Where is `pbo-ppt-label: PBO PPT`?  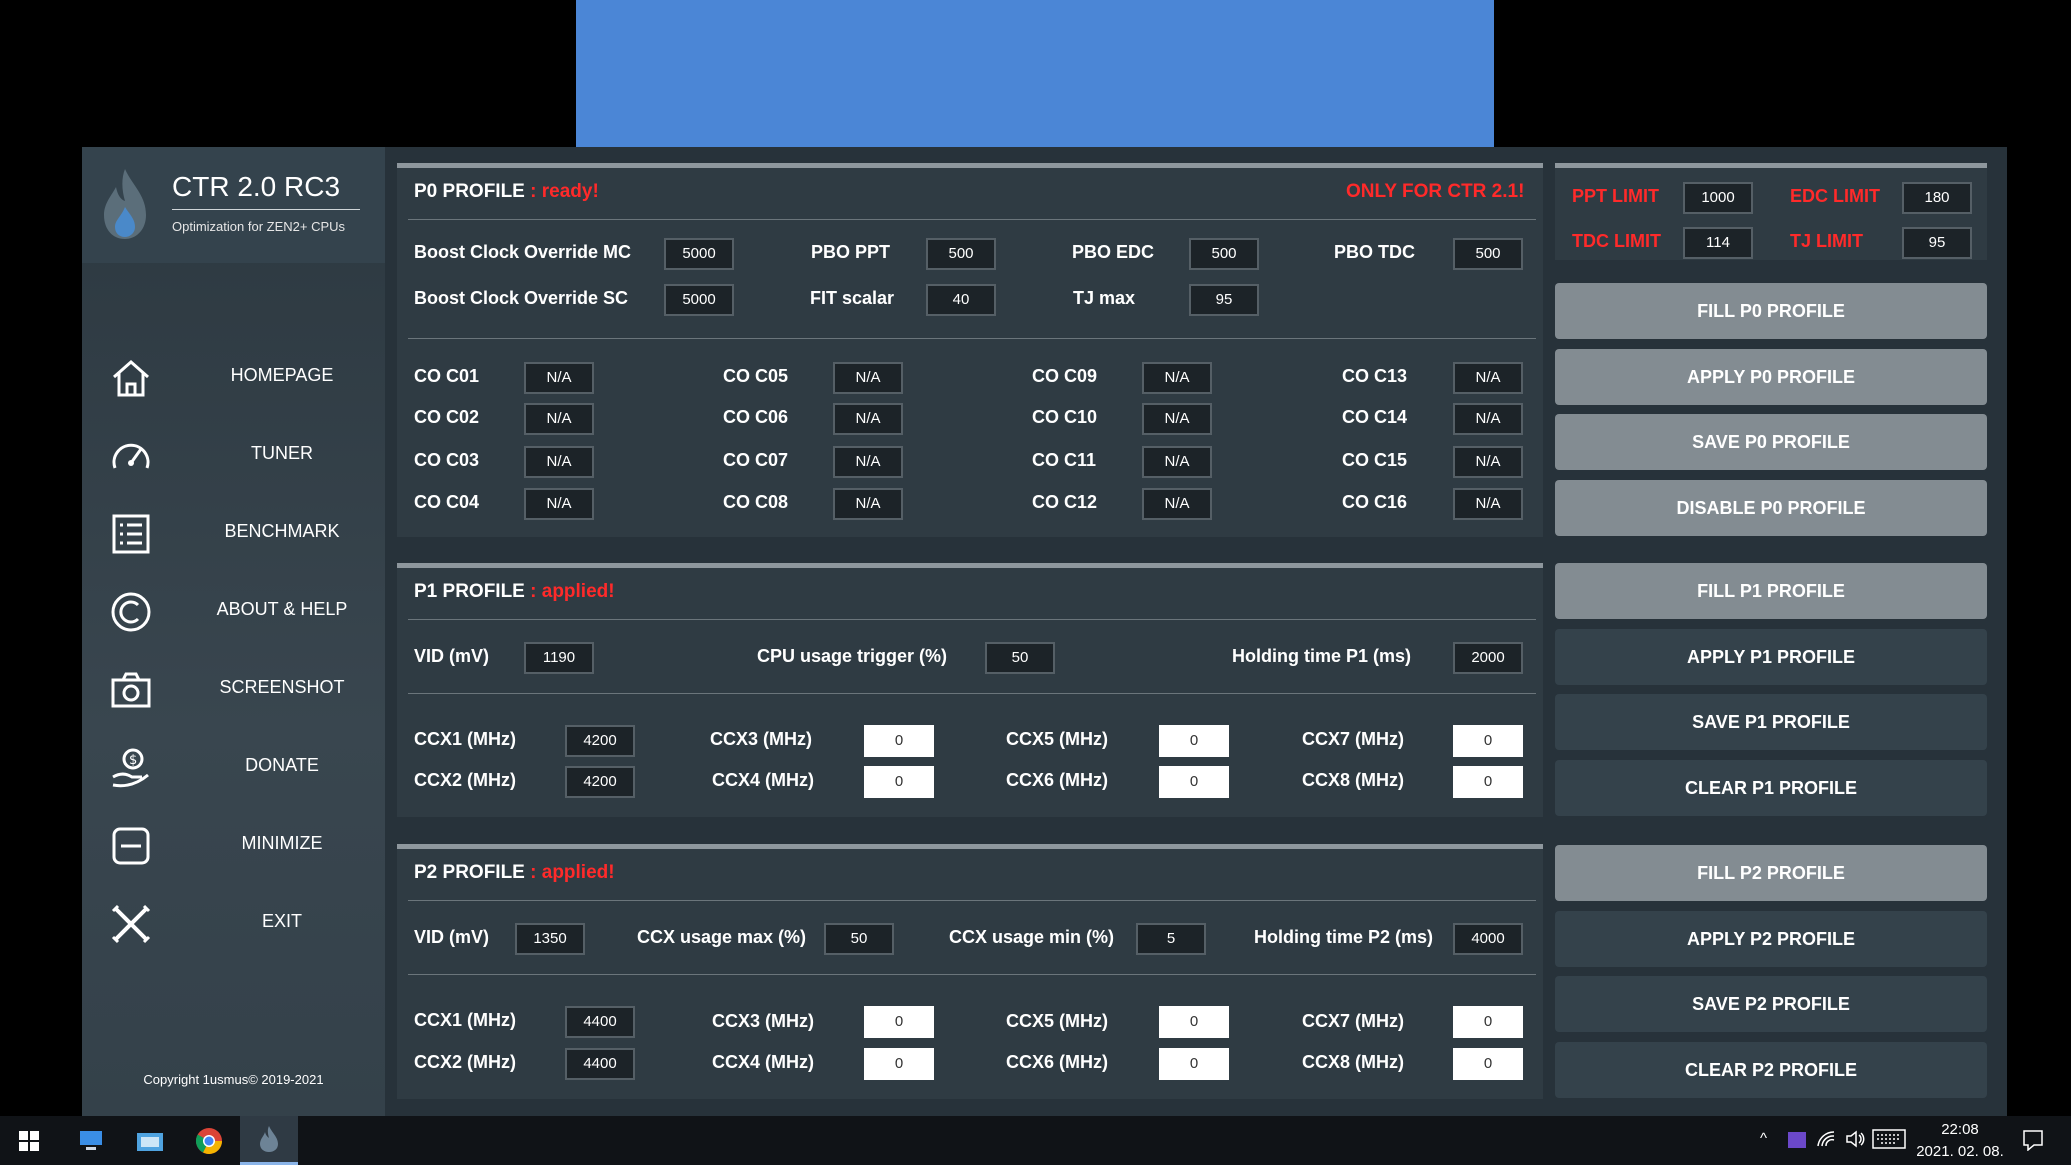 pbo-ppt-label: PBO PPT is located at coordinates (851, 252).